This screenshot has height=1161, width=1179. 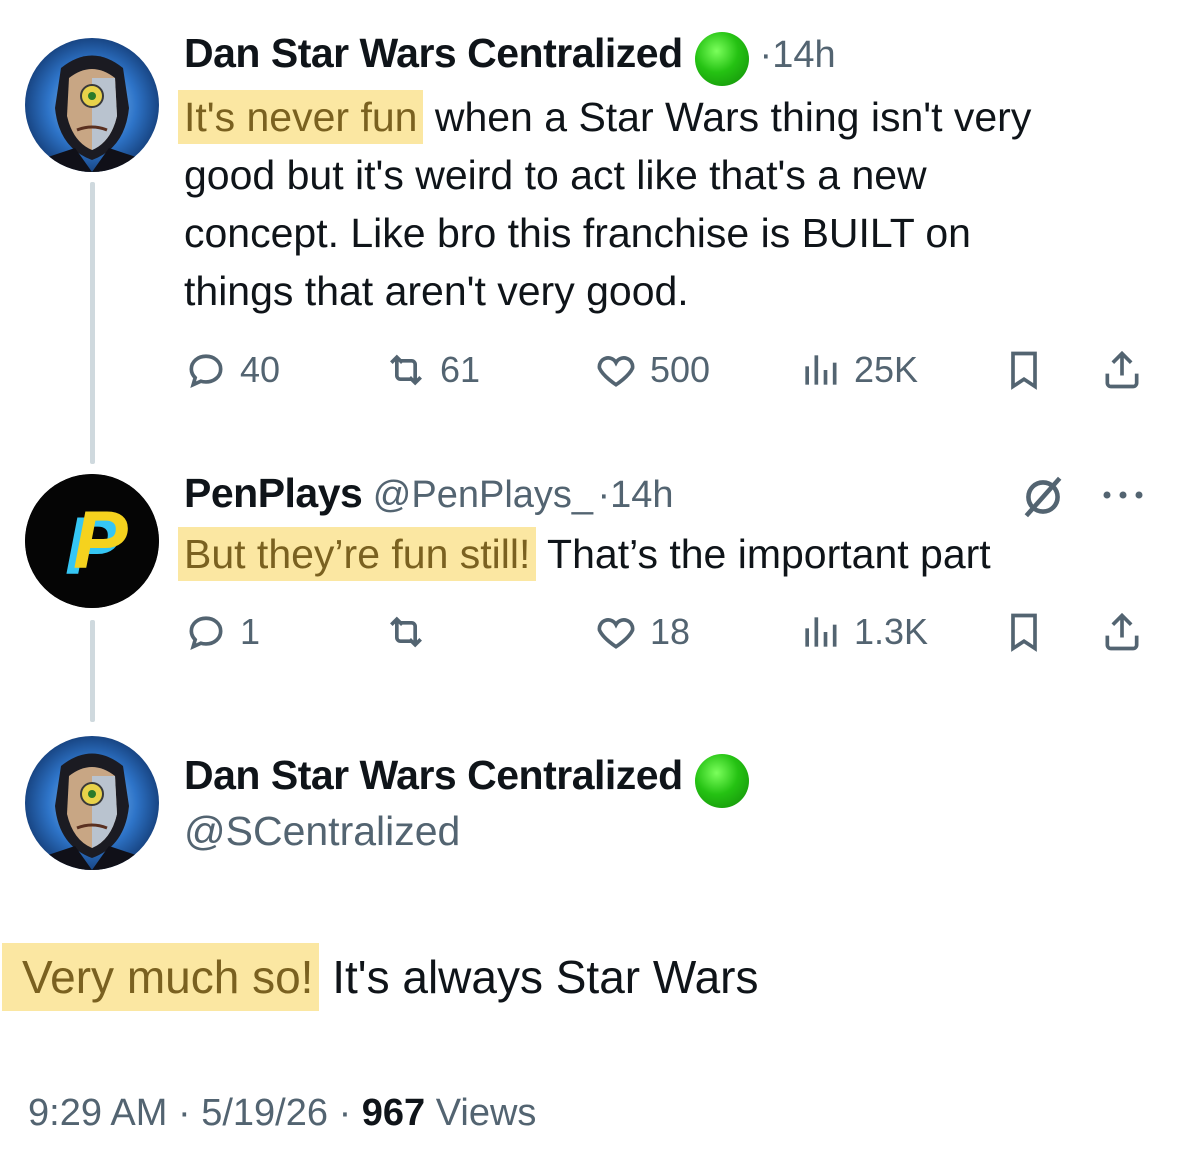 I want to click on reply-count: 1, so click(x=250, y=631).